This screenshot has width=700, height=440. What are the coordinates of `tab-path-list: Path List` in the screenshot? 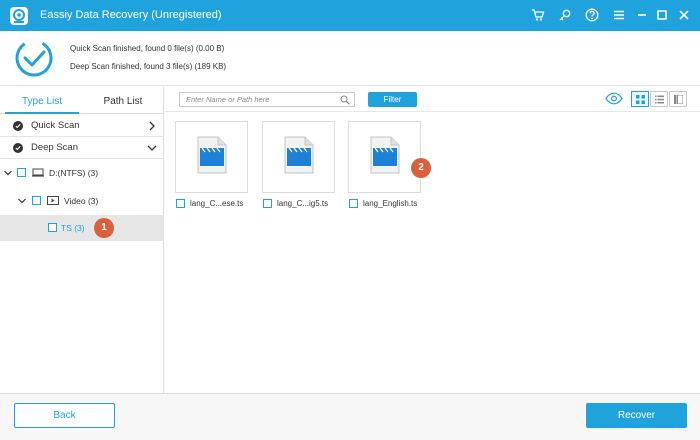 It's located at (123, 100).